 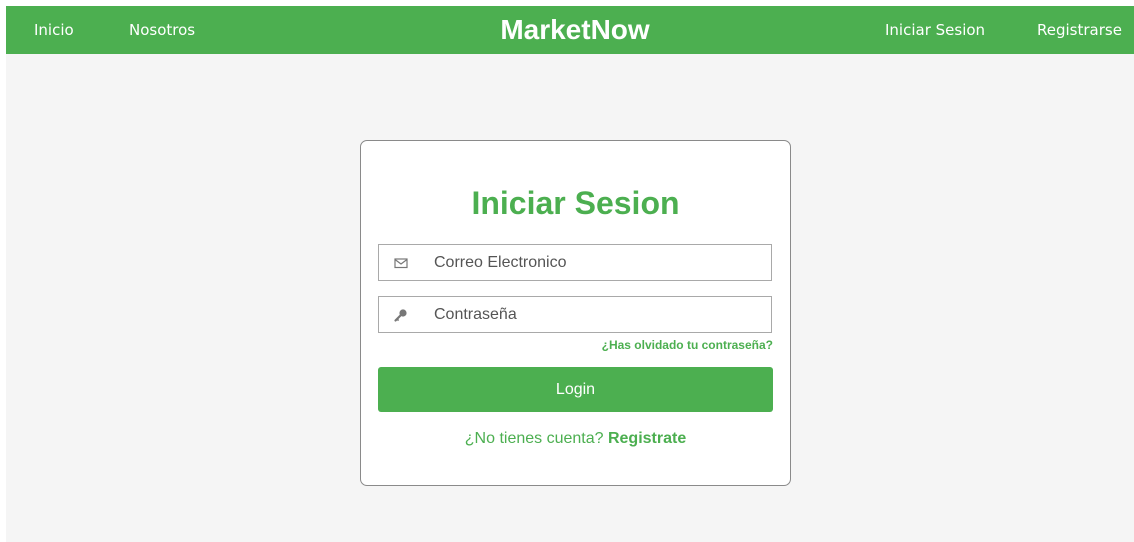 What do you see at coordinates (935, 30) in the screenshot?
I see `nav-link-iniciar-sesion: Iniciar Sesion` at bounding box center [935, 30].